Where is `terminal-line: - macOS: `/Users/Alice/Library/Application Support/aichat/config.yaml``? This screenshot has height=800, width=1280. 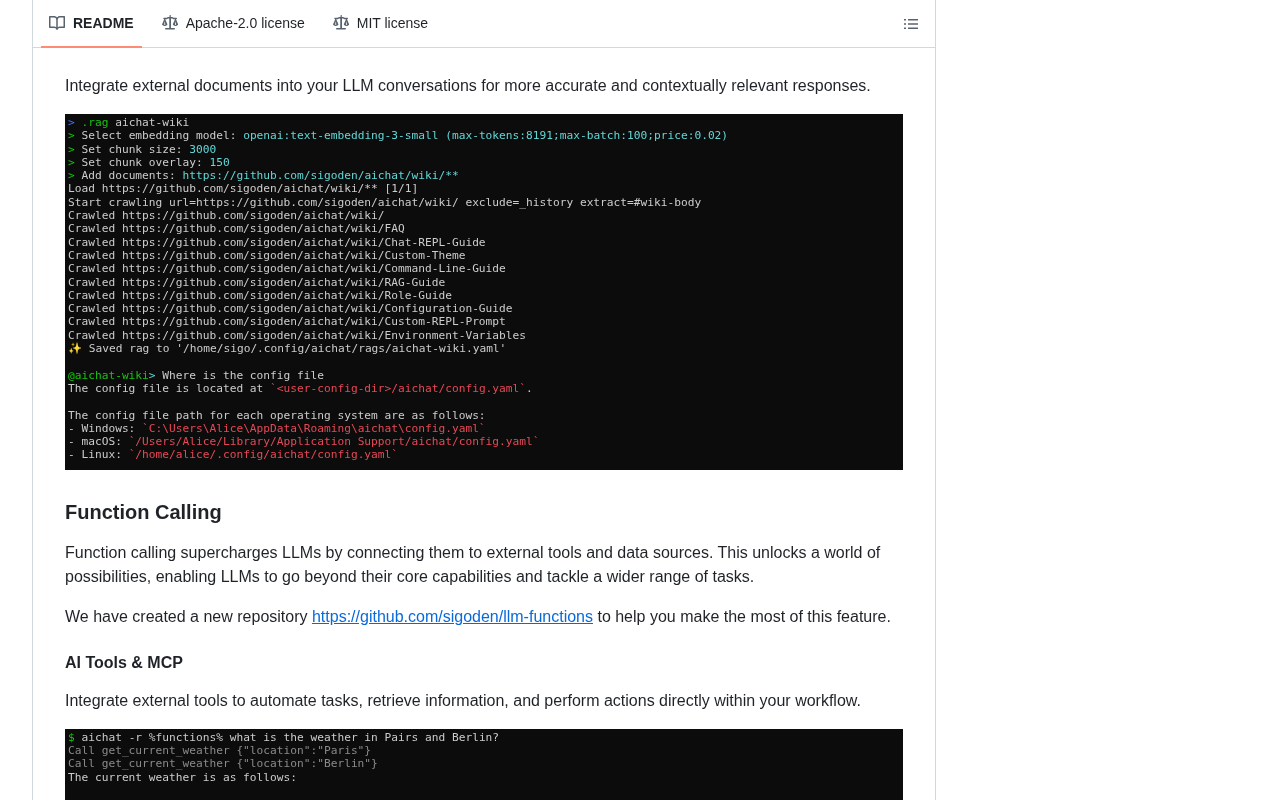 terminal-line: - macOS: `/Users/Alice/Library/Application Support/aichat/config.yaml` is located at coordinates (304, 442).